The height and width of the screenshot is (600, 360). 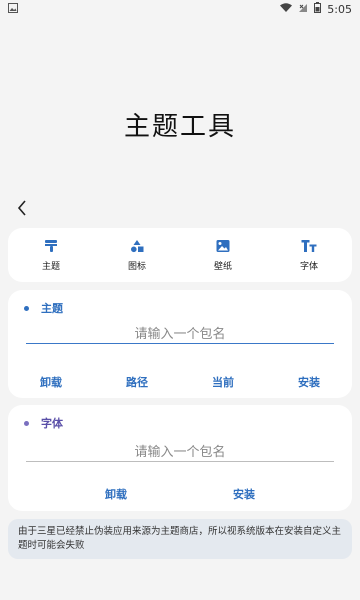 What do you see at coordinates (136, 266) in the screenshot?
I see `nav-item-label: 图标` at bounding box center [136, 266].